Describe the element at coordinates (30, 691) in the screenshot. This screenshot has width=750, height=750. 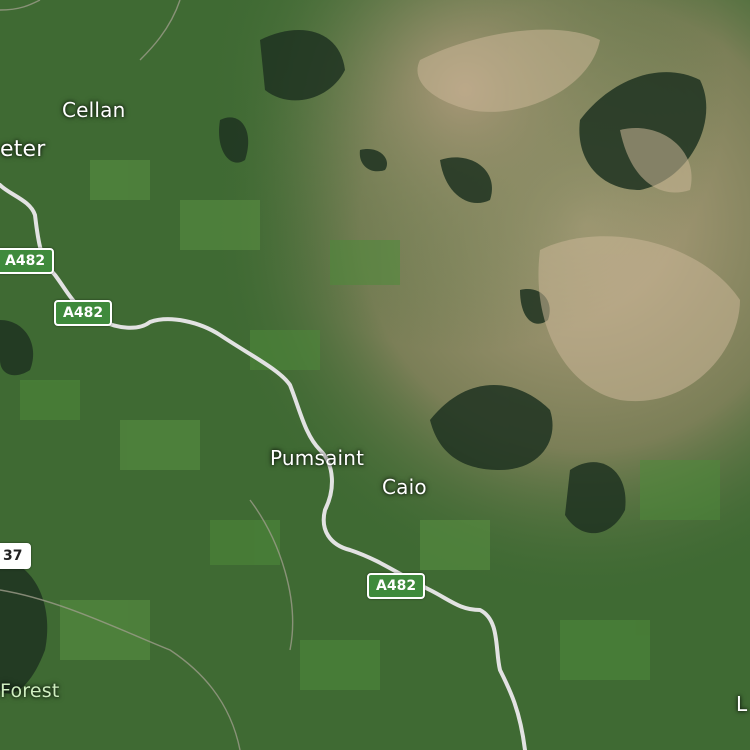
I see `place-label-forest: Forest` at that location.